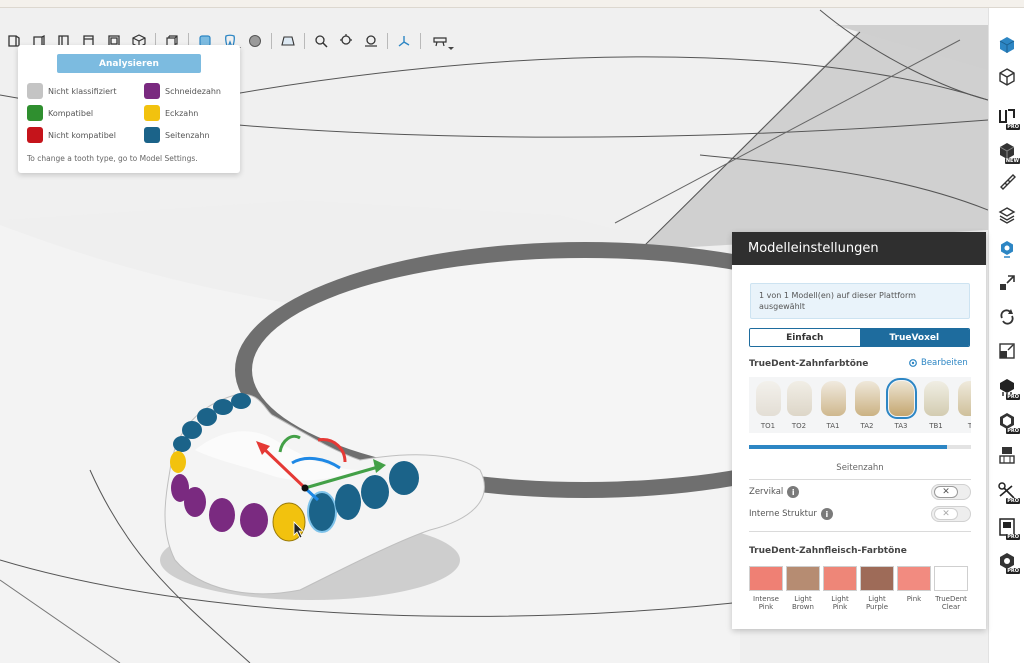 This screenshot has height=663, width=1024. Describe the element at coordinates (860, 468) in the screenshot. I see `tooth-type-label: Seitenzahn` at that location.